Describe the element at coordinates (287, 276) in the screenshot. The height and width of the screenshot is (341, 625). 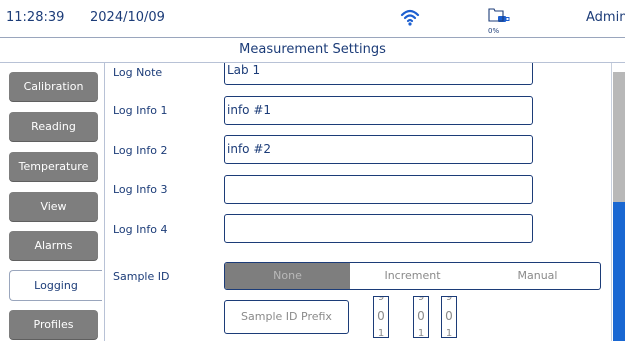
I see `sample-id-option-none: None` at that location.